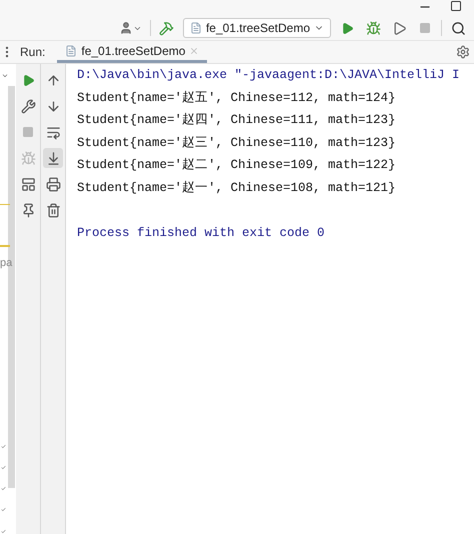 The height and width of the screenshot is (534, 474). What do you see at coordinates (269, 75) in the screenshot?
I see `console-line: D:\Java\bin\java.exe "-javaagent:D:\JAVA\IntelliJ I` at bounding box center [269, 75].